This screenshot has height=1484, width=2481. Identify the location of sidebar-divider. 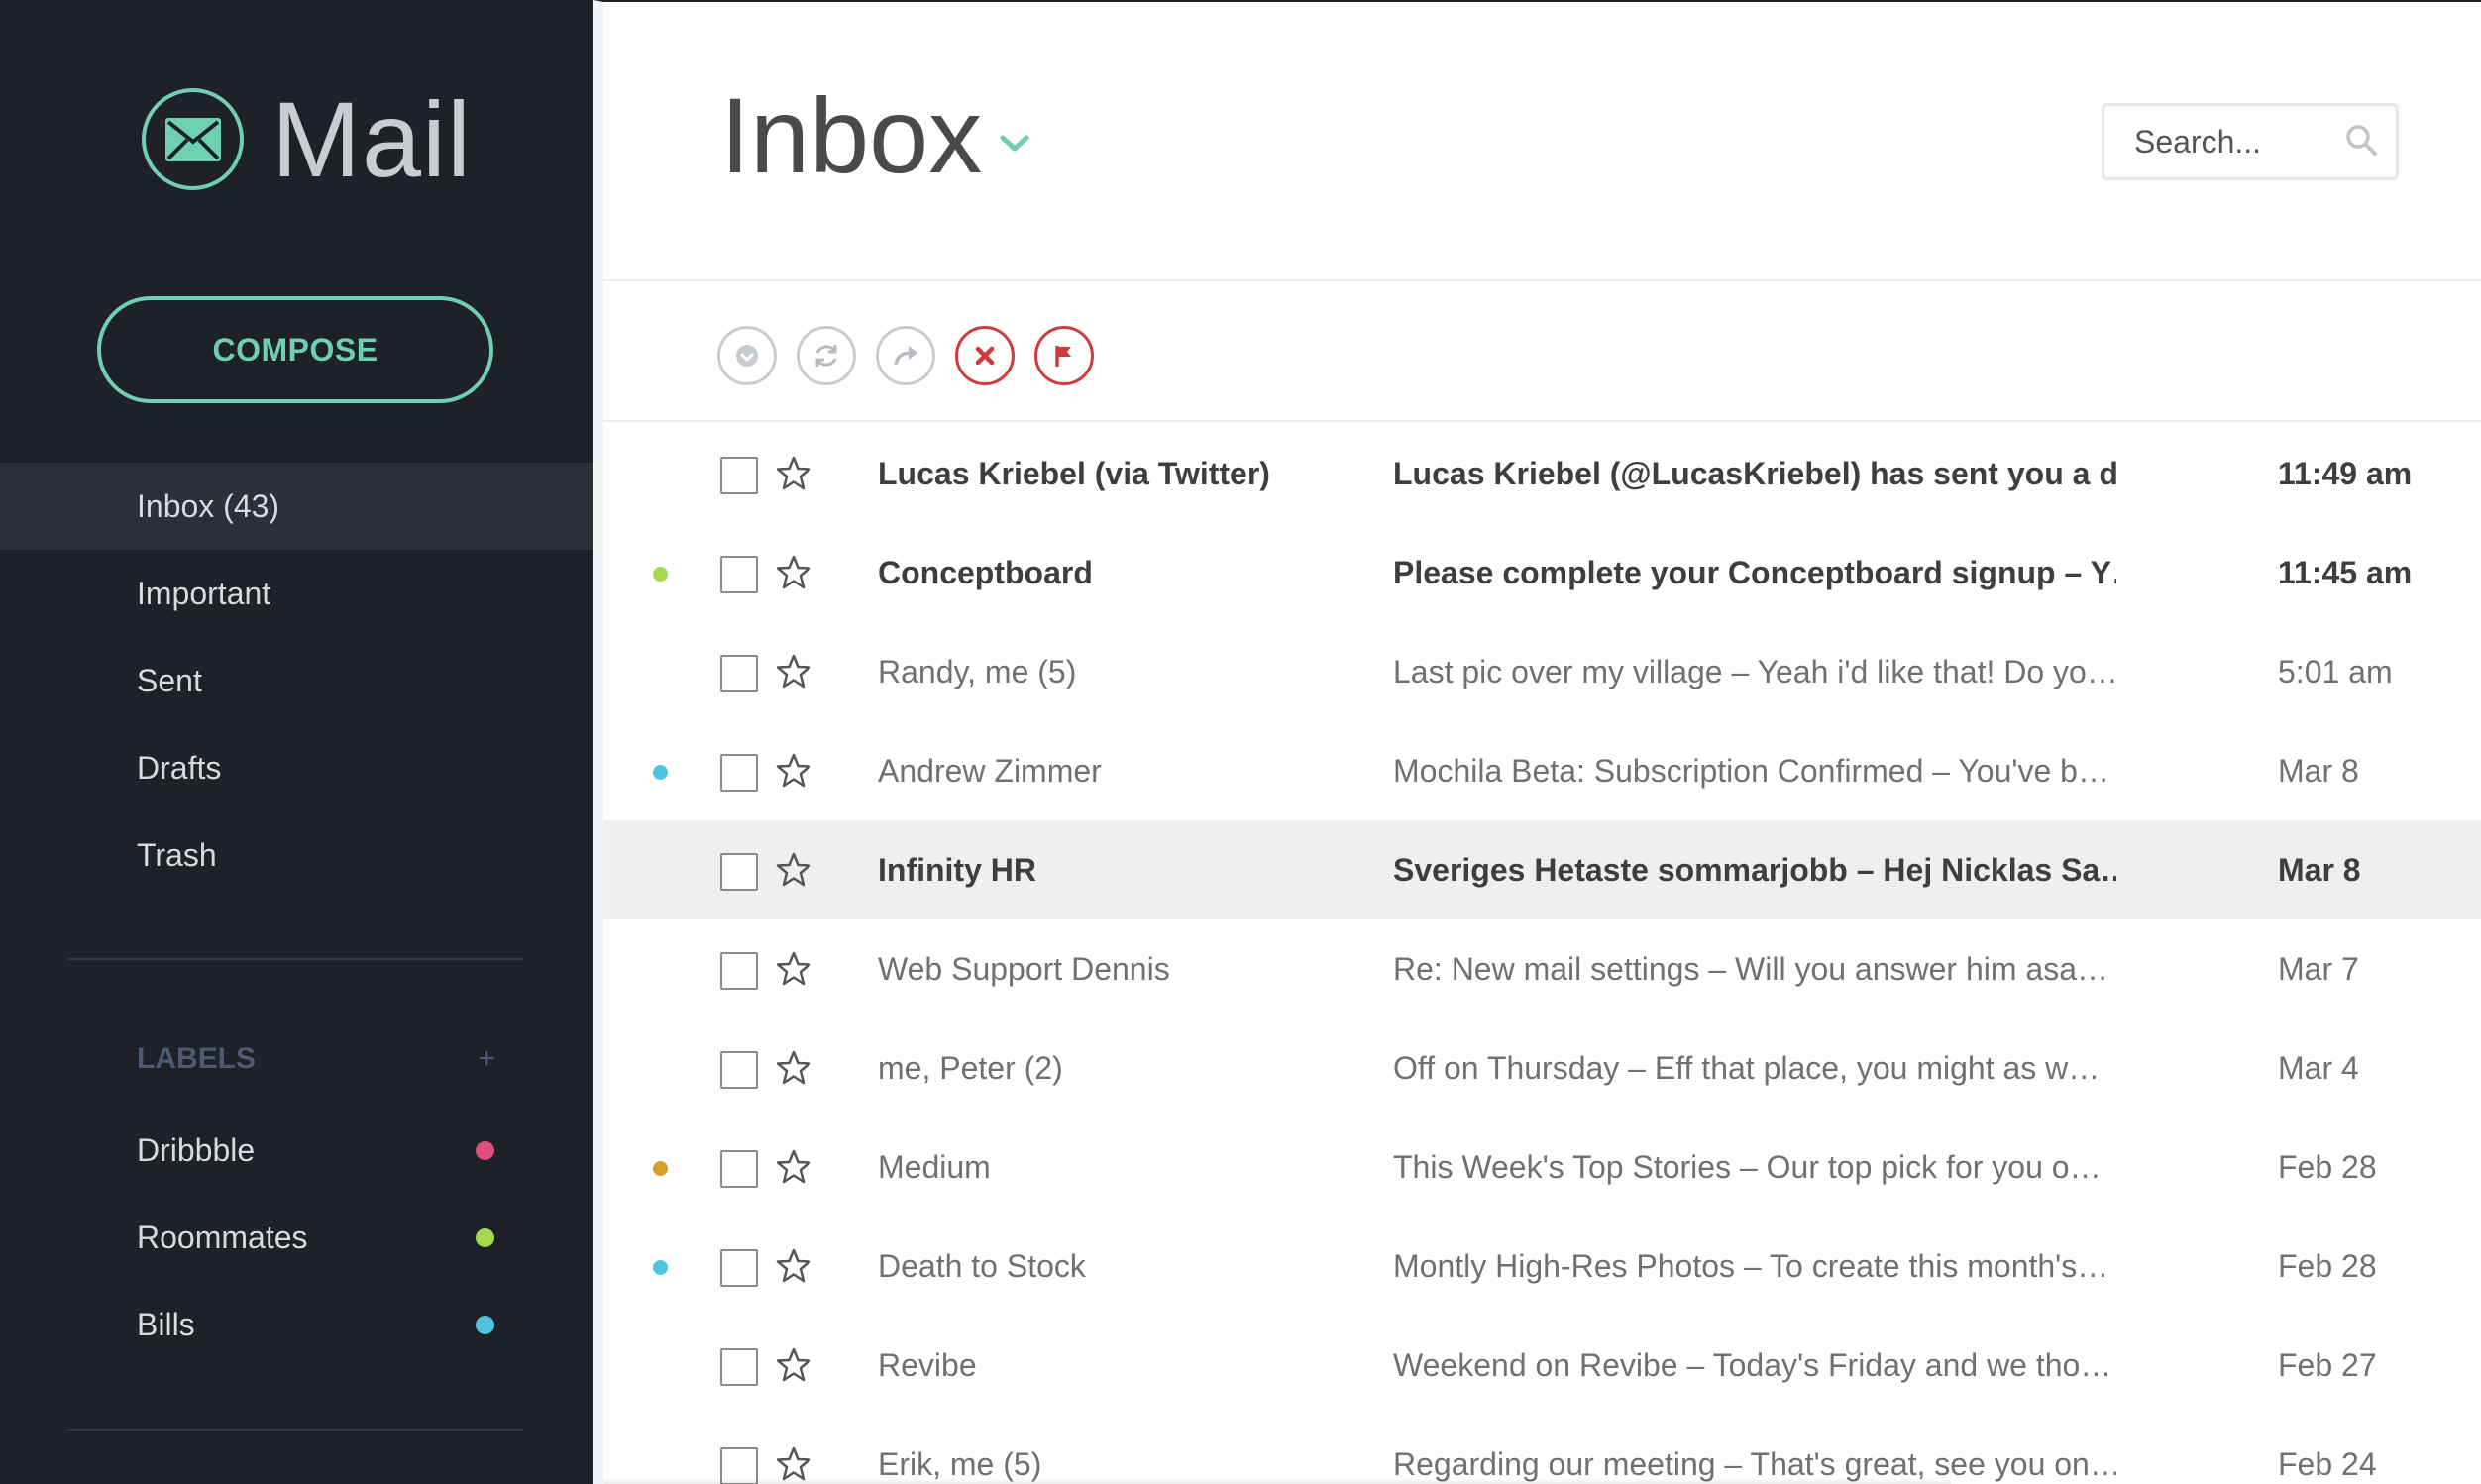
(295, 1430).